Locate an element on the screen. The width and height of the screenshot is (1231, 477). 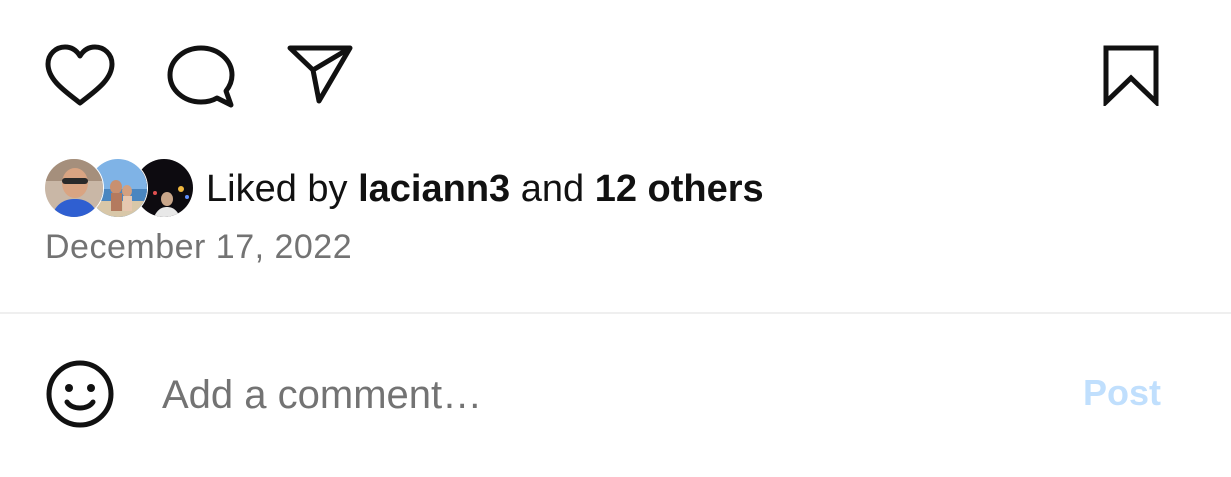
liked-by-text: Liked by laciann3 and 12 others is located at coordinates (485, 189).